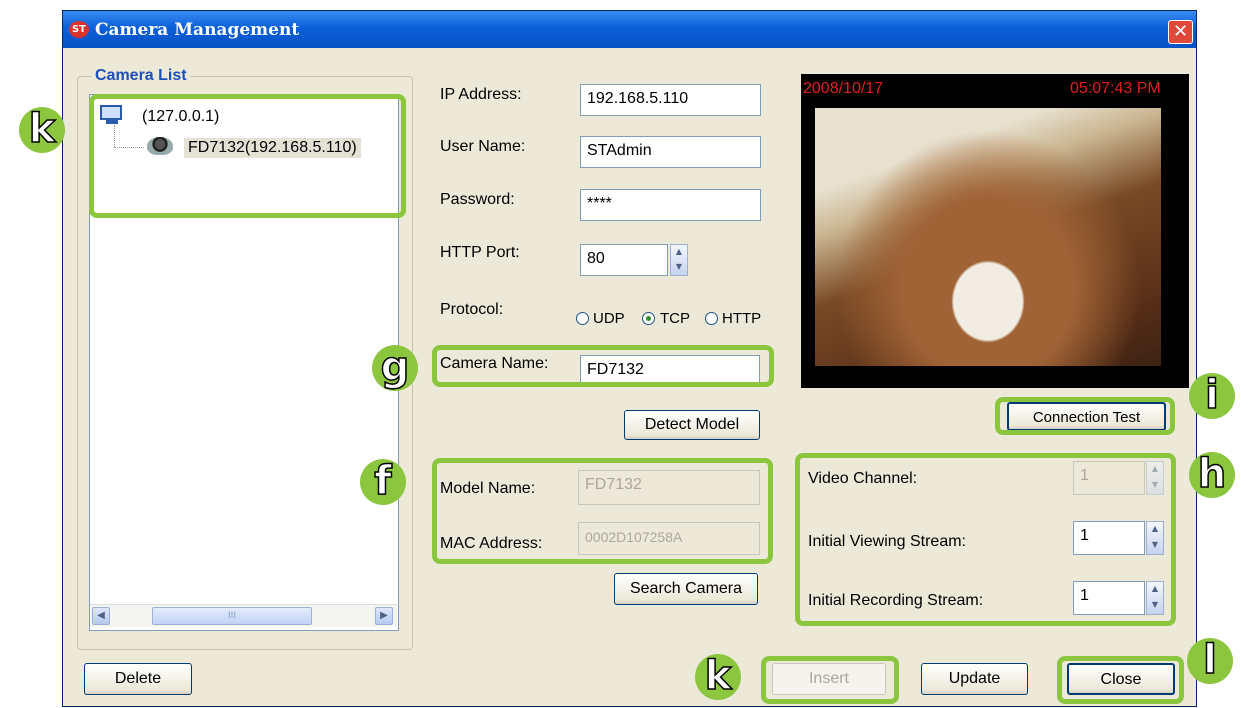 The image size is (1257, 708). What do you see at coordinates (197, 30) in the screenshot?
I see `window-title: Camera Management` at bounding box center [197, 30].